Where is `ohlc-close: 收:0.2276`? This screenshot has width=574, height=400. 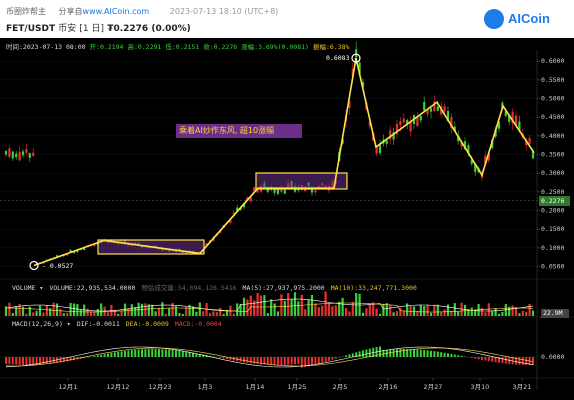 ohlc-close: 收:0.2276 is located at coordinates (220, 47).